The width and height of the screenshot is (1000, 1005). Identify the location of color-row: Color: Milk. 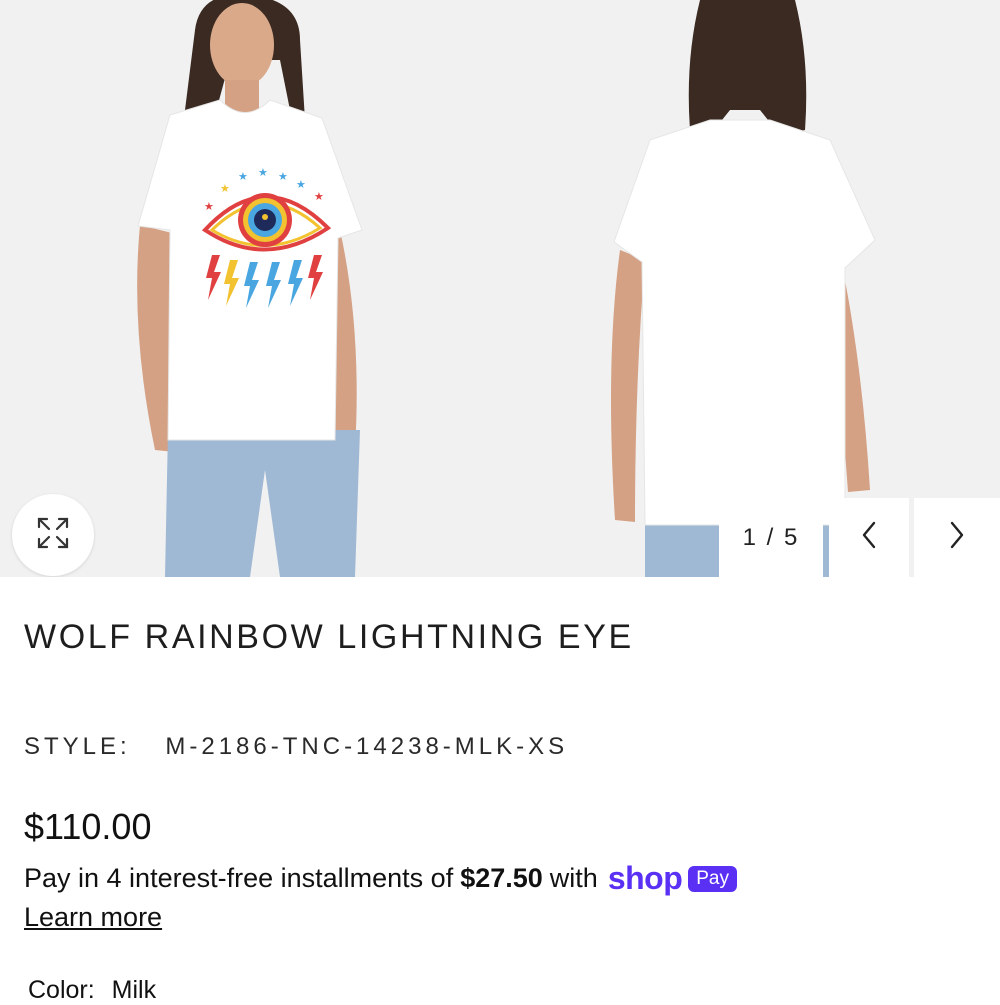
(92, 990).